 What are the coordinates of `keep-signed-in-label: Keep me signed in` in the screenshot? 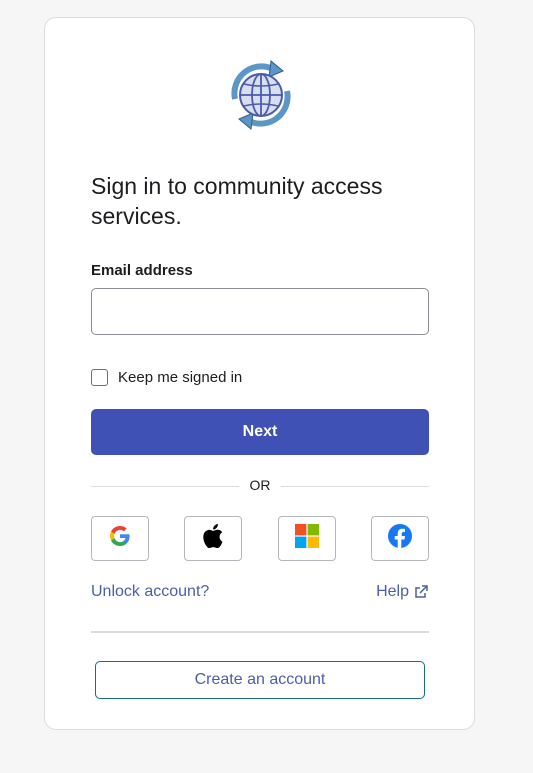 It's located at (180, 377).